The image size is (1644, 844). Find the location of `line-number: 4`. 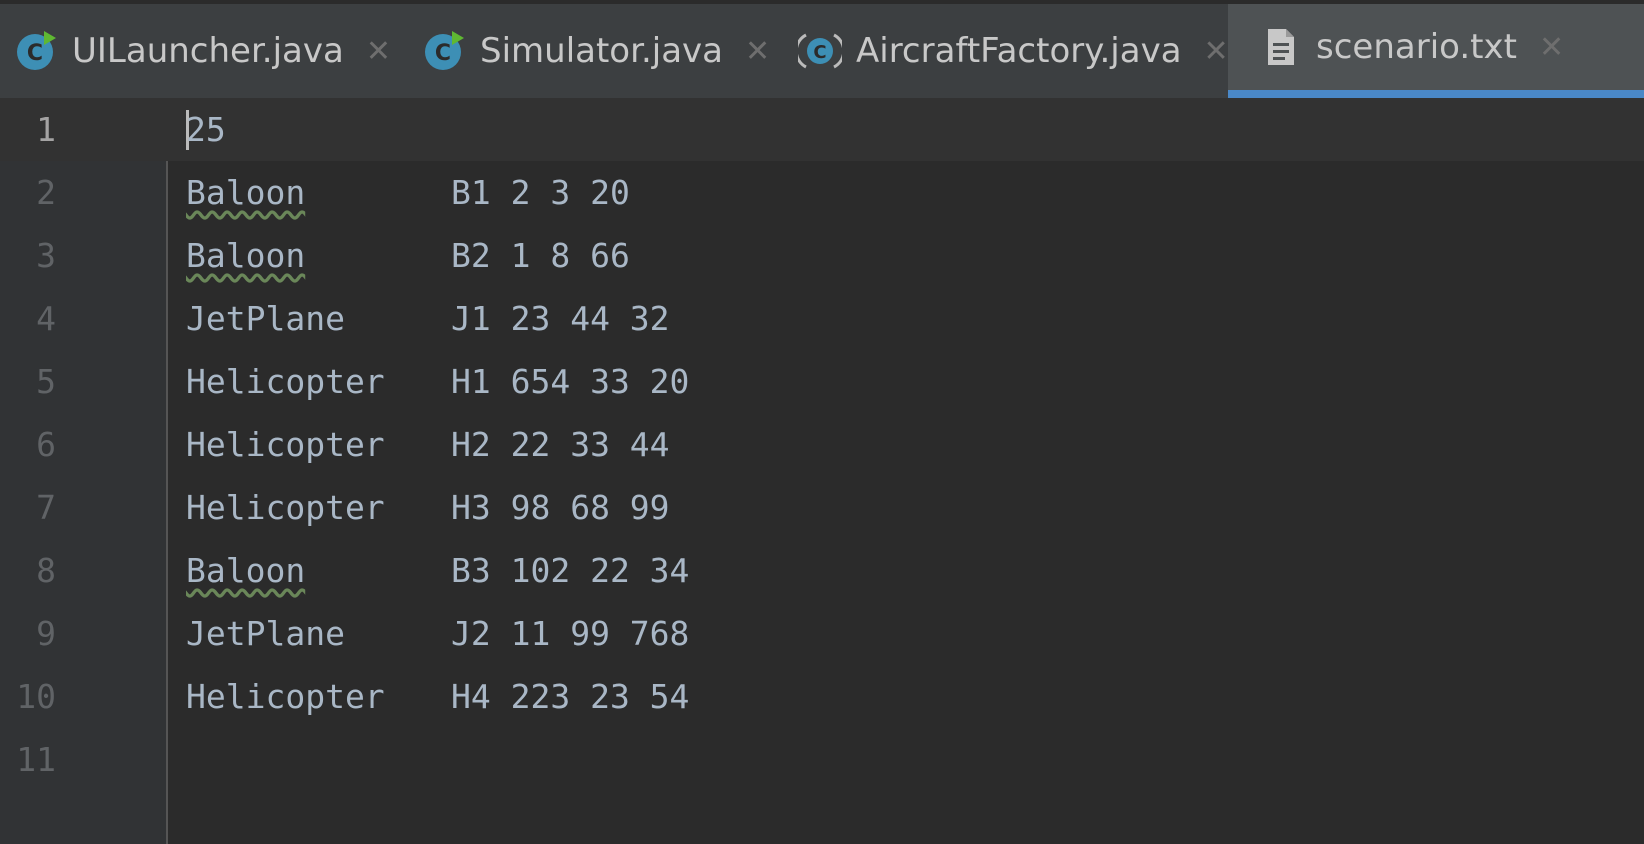

line-number: 4 is located at coordinates (46, 318).